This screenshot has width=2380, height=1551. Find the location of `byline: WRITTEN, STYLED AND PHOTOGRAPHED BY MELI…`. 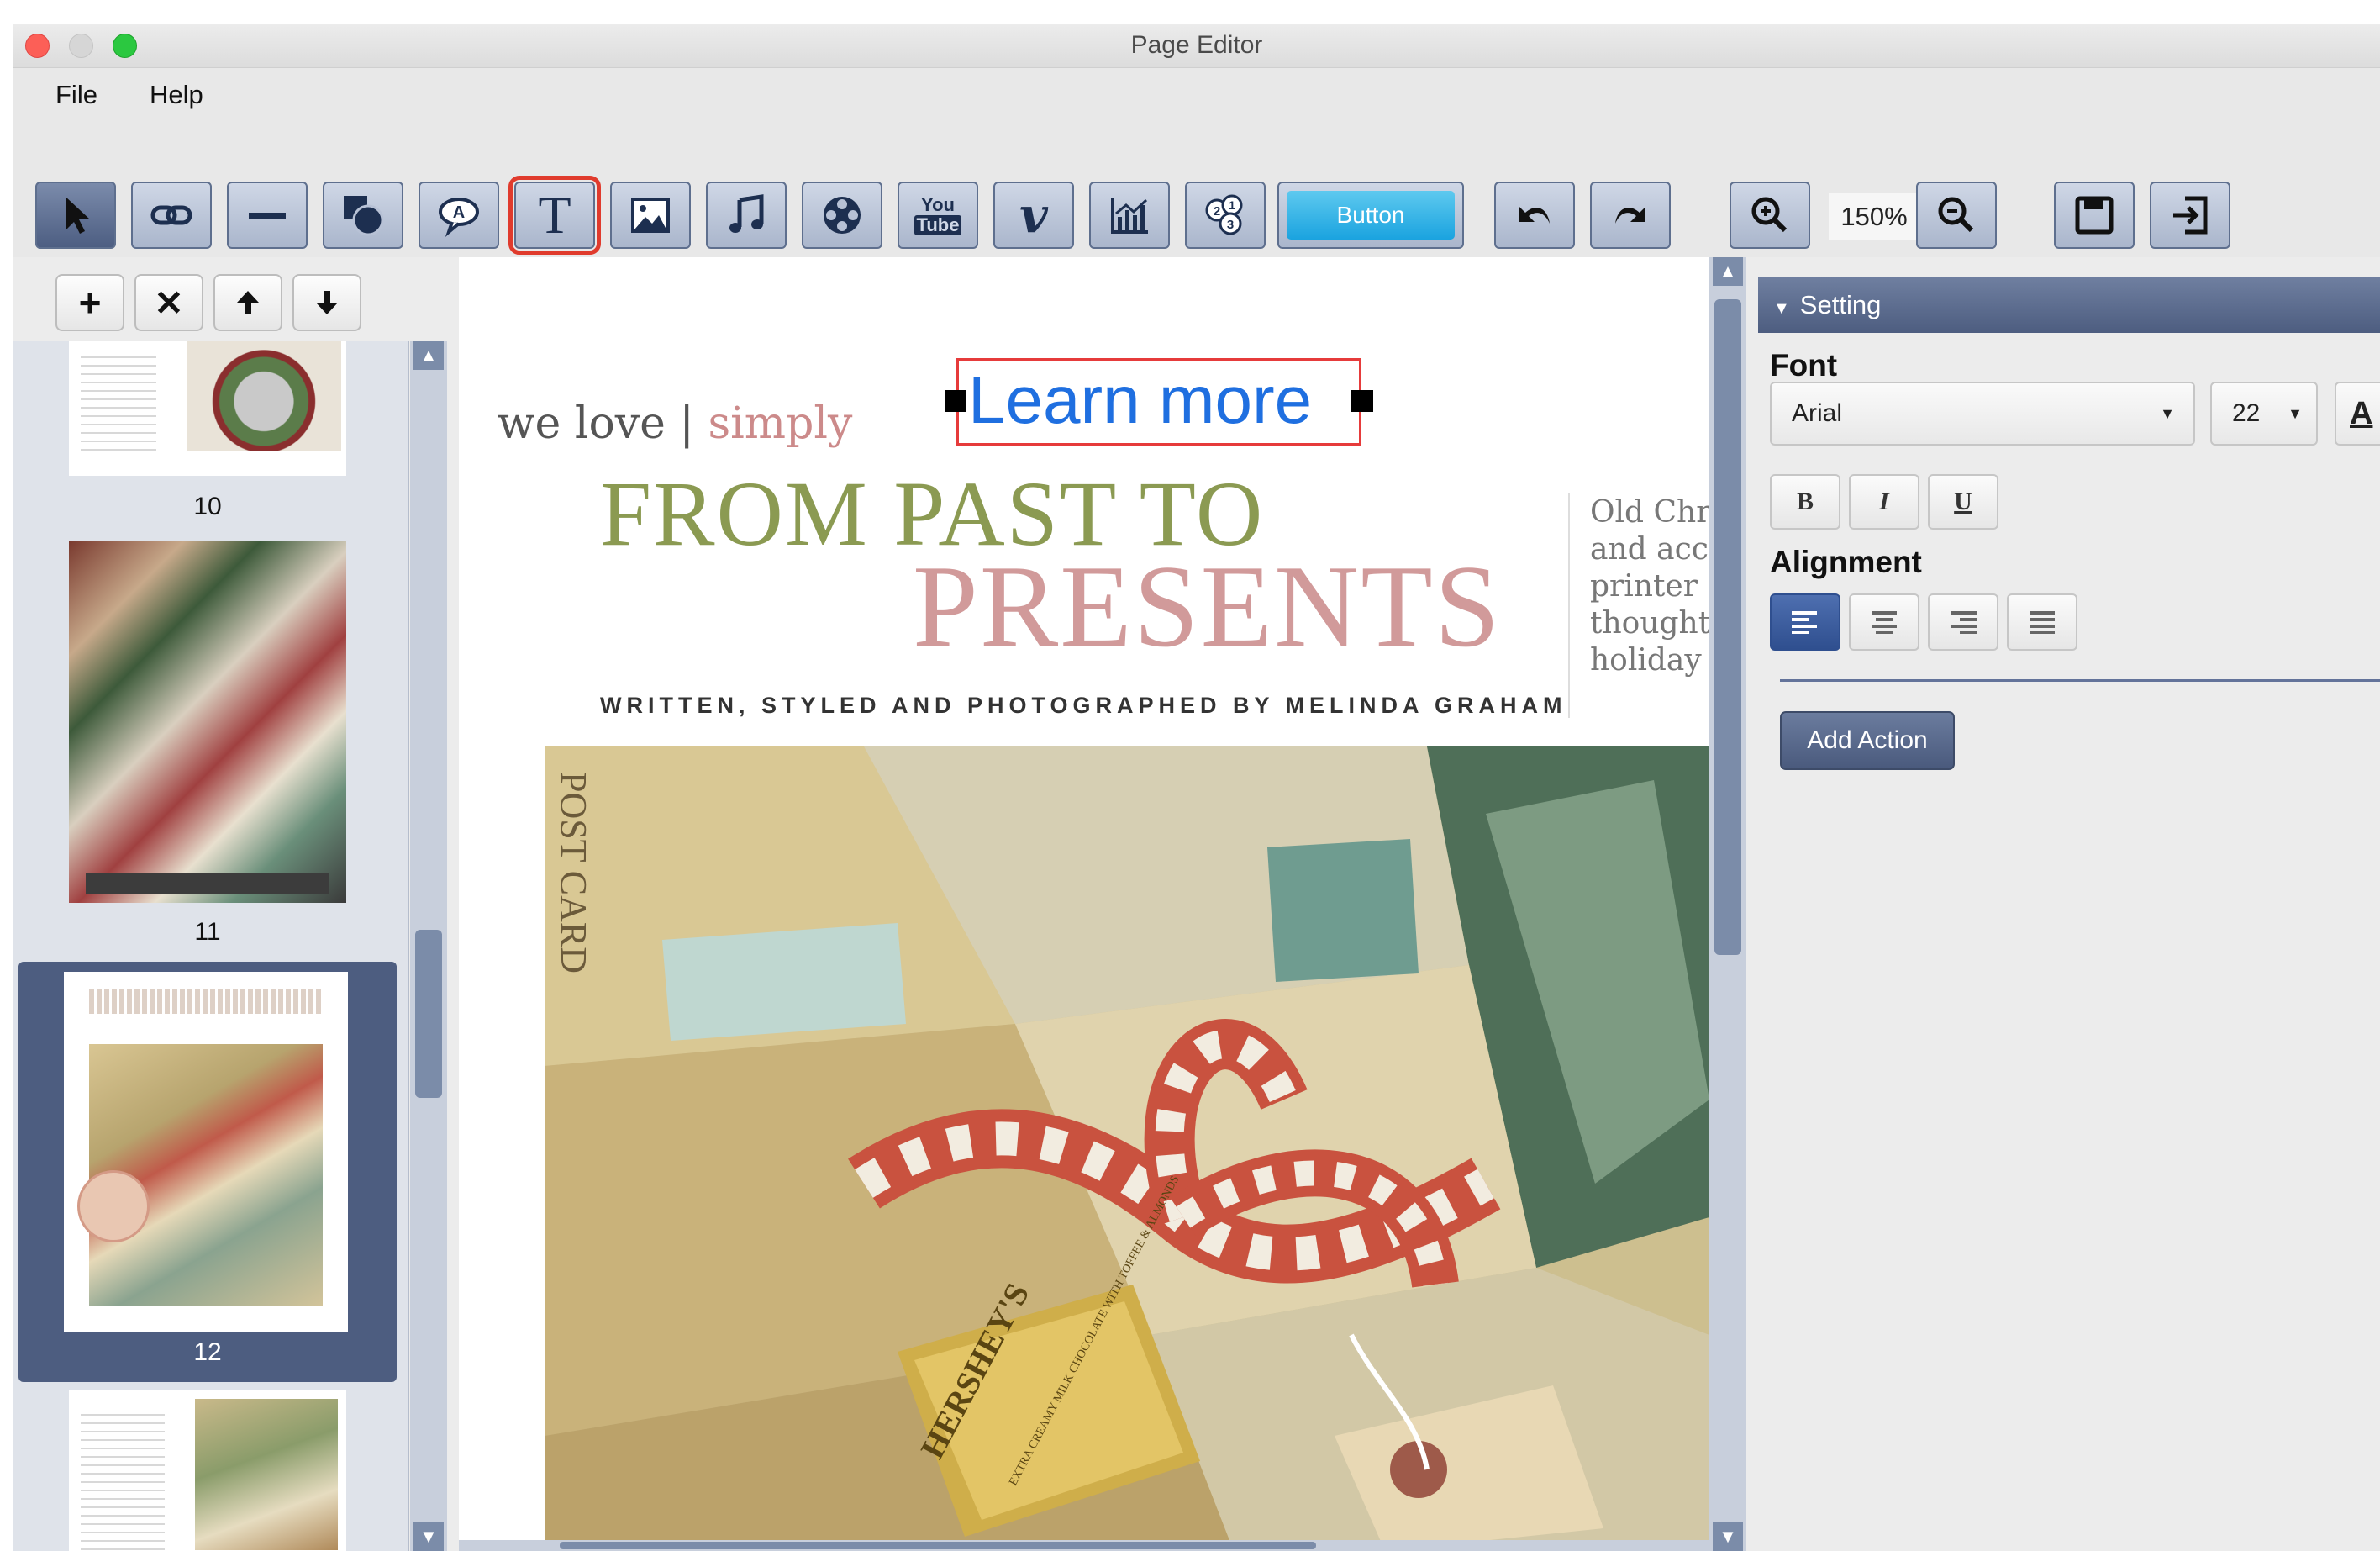

byline: WRITTEN, STYLED AND PHOTOGRAPHED BY MELI… is located at coordinates (1083, 705).